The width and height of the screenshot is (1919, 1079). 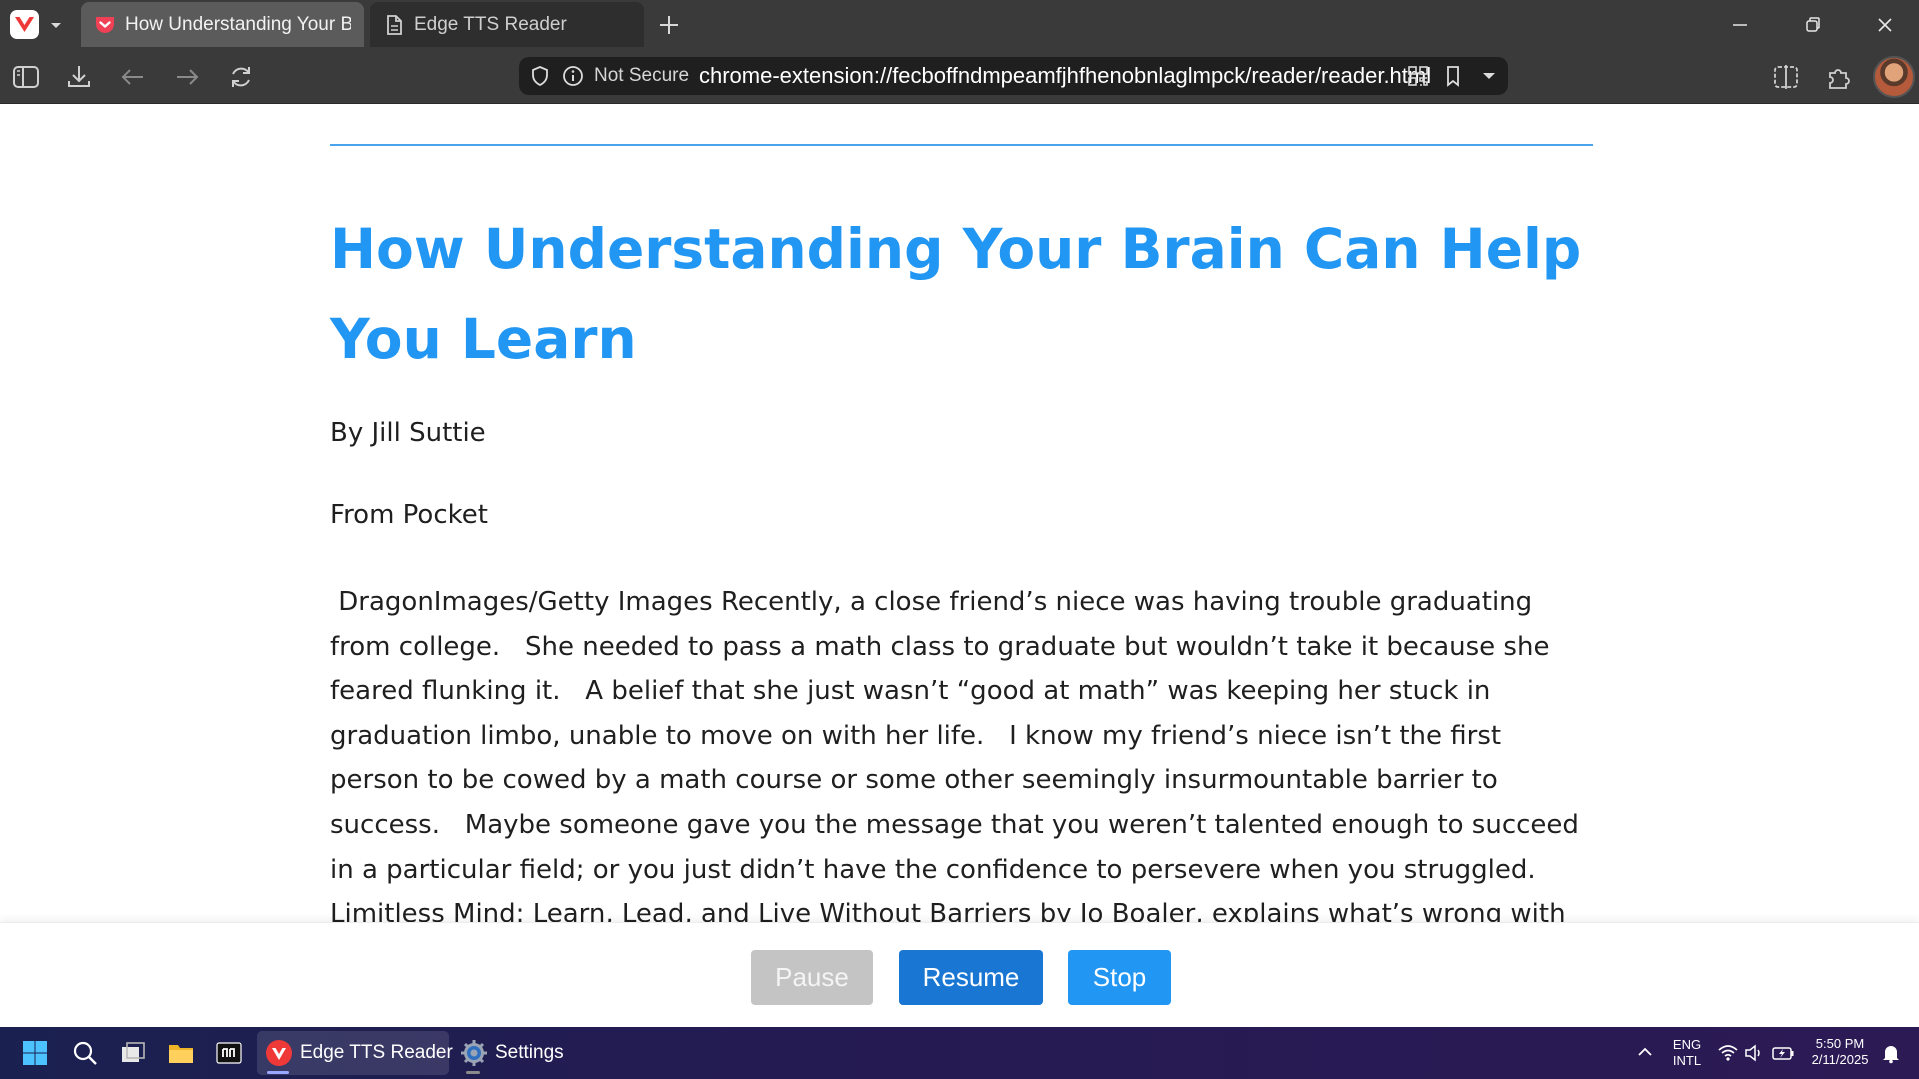 What do you see at coordinates (85, 1053) in the screenshot?
I see `search-icon` at bounding box center [85, 1053].